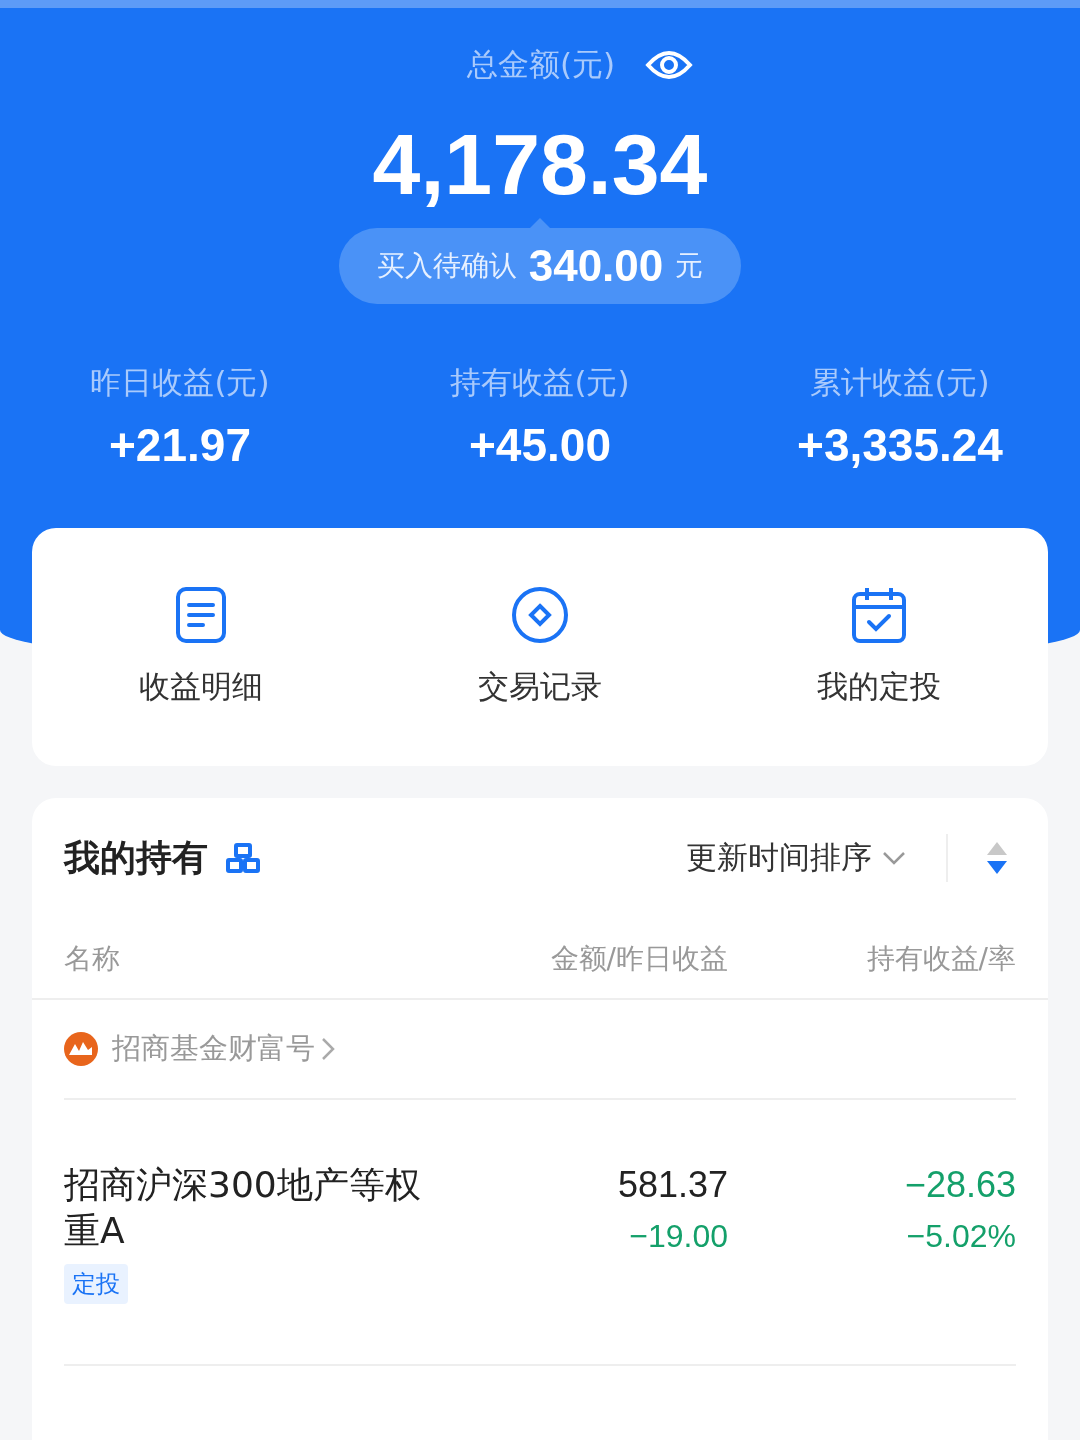 The height and width of the screenshot is (1440, 1080). What do you see at coordinates (900, 445) in the screenshot?
I see `stat-value: +3,335.24` at bounding box center [900, 445].